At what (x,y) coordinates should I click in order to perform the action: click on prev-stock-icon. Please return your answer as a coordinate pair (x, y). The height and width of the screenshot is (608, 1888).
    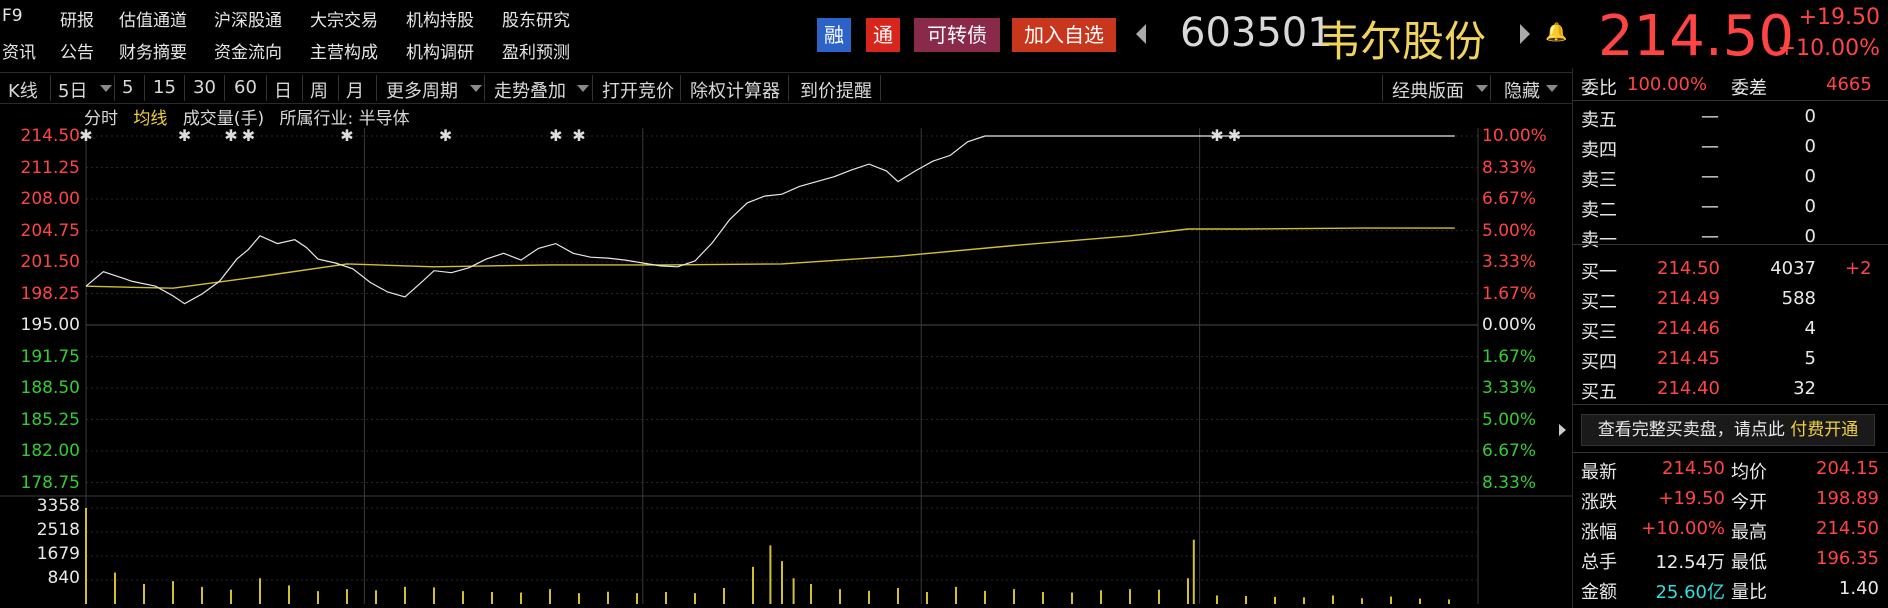
    Looking at the image, I should click on (1141, 34).